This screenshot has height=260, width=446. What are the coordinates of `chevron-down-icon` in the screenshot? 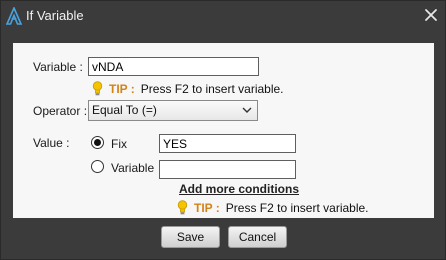 It's located at (247, 110).